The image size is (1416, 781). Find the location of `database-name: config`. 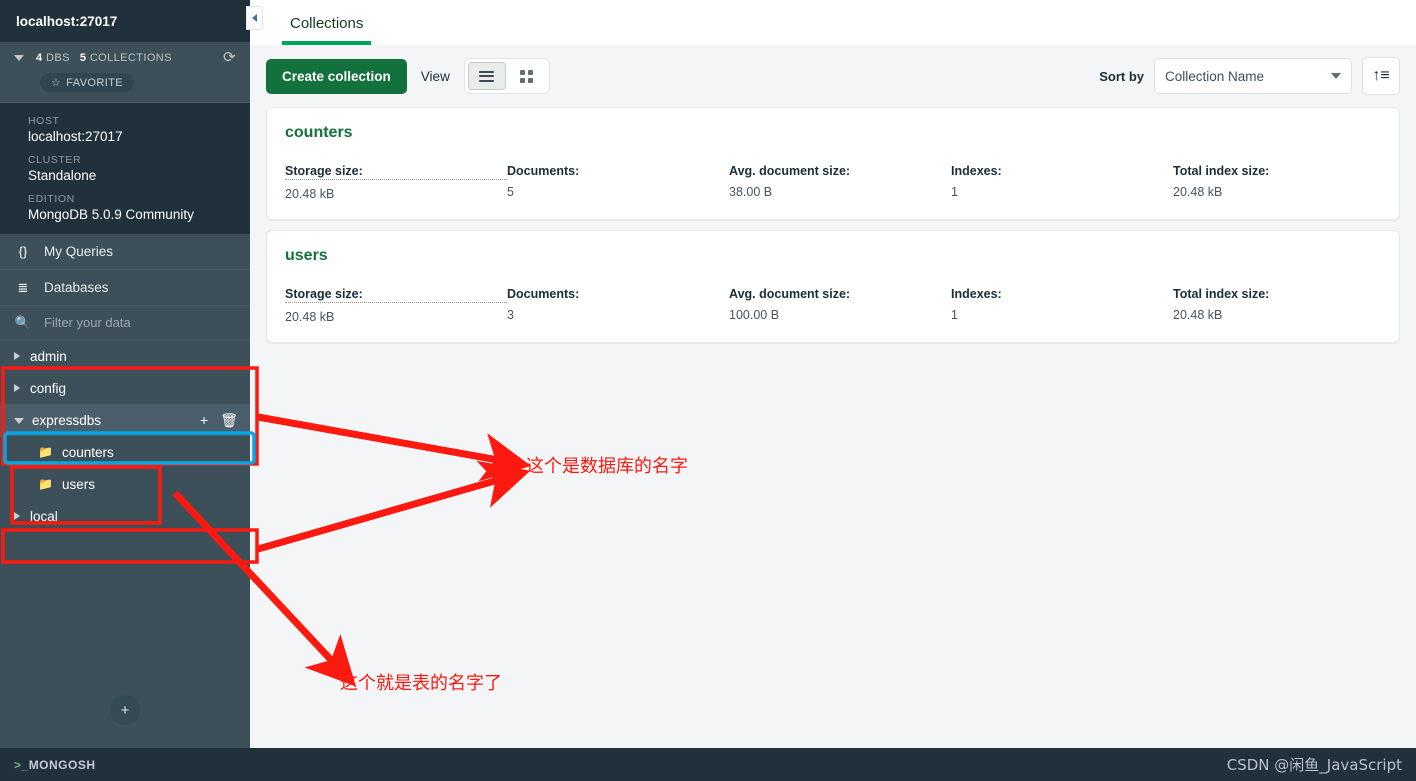

database-name: config is located at coordinates (48, 388).